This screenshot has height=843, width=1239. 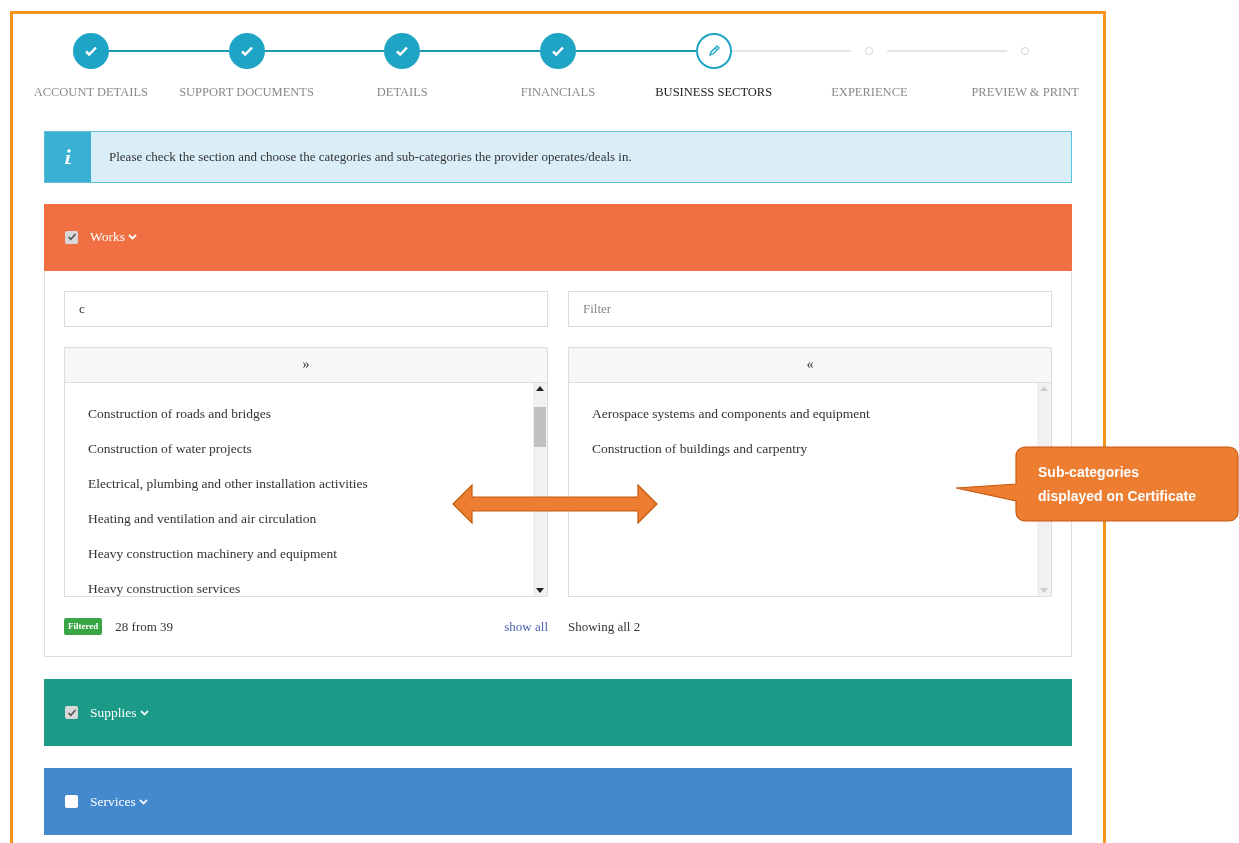 I want to click on callout-text: Sub-categories displayed on Certificate, so click(x=1117, y=484).